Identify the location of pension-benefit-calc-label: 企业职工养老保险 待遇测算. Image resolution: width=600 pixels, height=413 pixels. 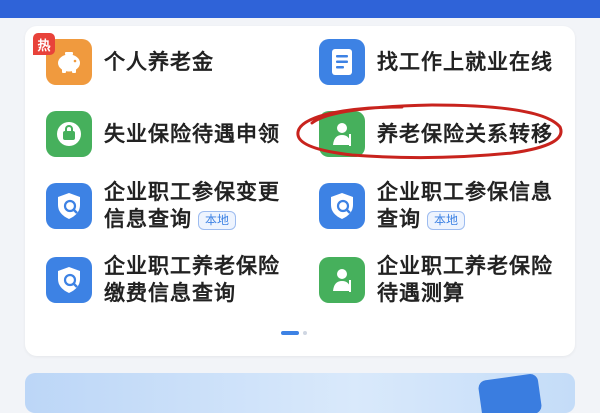
(465, 280).